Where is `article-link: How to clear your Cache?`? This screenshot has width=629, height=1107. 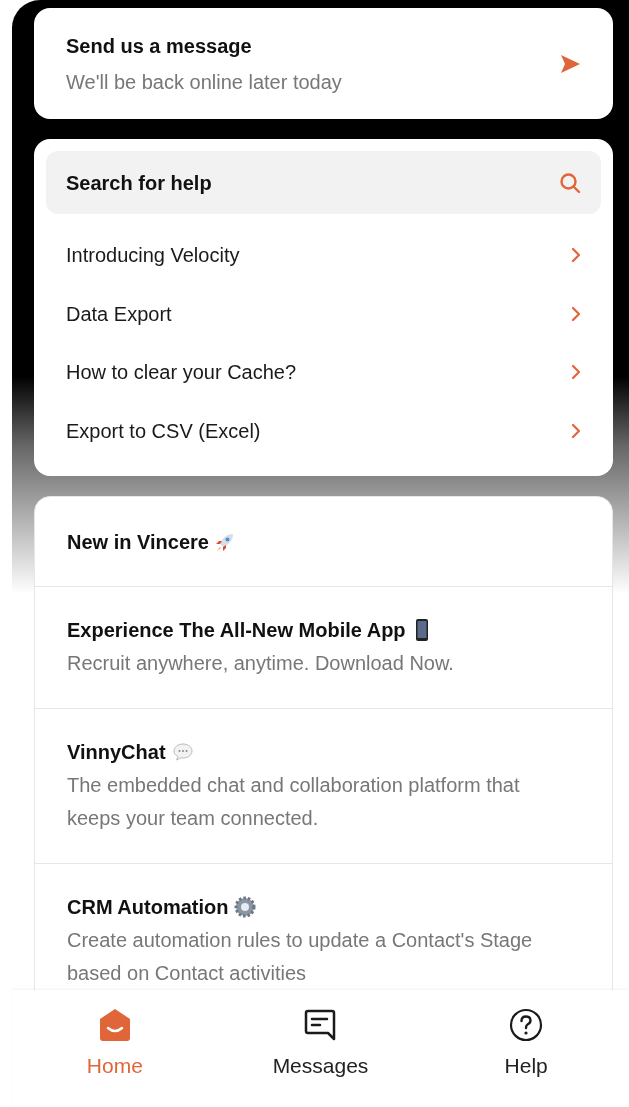 article-link: How to clear your Cache? is located at coordinates (323, 372).